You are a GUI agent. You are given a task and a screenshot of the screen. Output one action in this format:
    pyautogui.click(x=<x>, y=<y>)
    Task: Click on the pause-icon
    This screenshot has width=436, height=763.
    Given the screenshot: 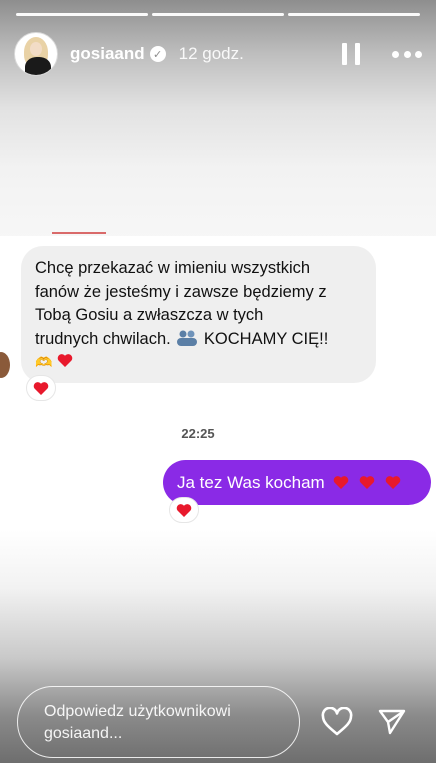 What is the action you would take?
    pyautogui.click(x=351, y=54)
    